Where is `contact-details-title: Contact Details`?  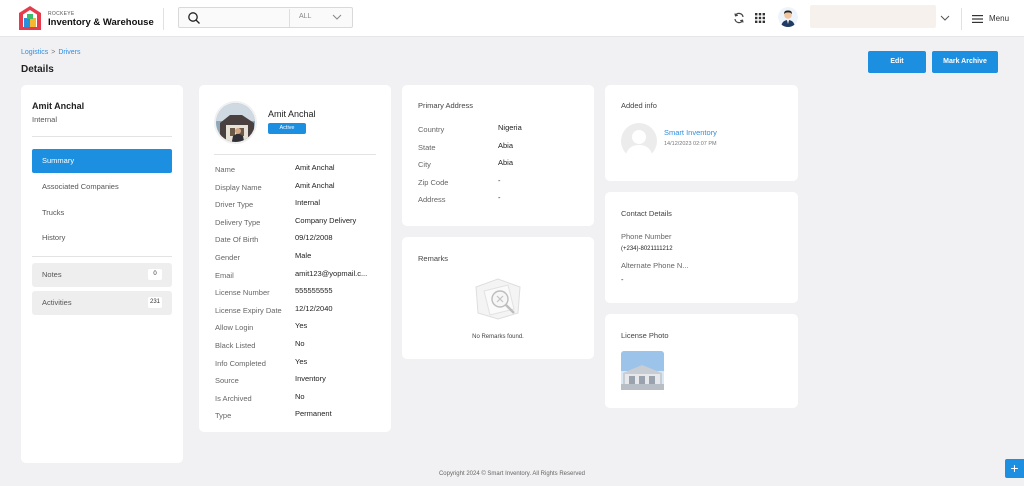 contact-details-title: Contact Details is located at coordinates (646, 213).